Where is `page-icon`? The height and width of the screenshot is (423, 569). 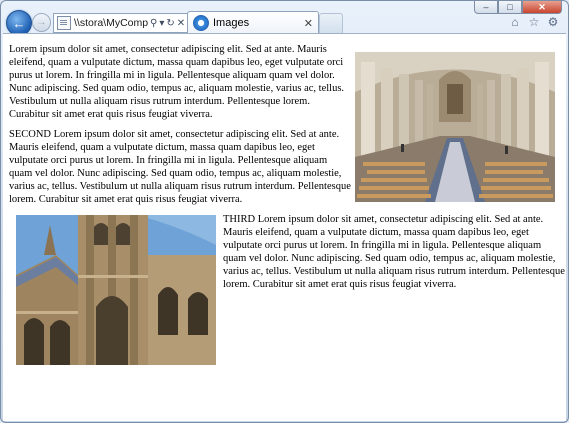 page-icon is located at coordinates (64, 23).